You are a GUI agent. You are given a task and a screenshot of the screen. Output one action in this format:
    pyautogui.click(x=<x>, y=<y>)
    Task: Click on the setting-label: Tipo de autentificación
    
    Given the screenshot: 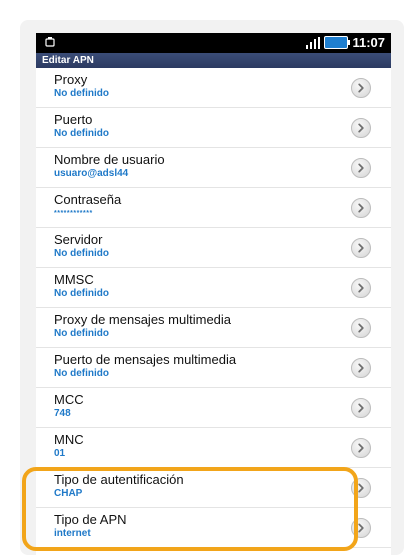 What is the action you would take?
    pyautogui.click(x=119, y=479)
    